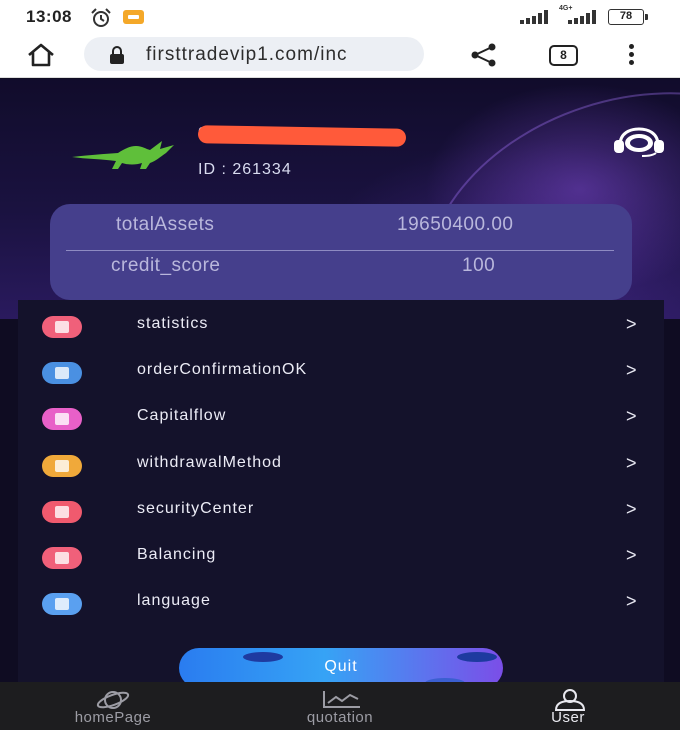  Describe the element at coordinates (632, 55) in the screenshot. I see `more-menu-icon` at that location.